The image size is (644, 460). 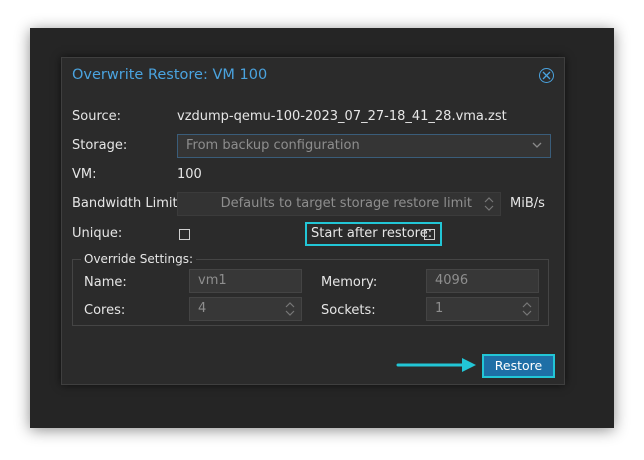 What do you see at coordinates (518, 366) in the screenshot?
I see `restore-button: Restore` at bounding box center [518, 366].